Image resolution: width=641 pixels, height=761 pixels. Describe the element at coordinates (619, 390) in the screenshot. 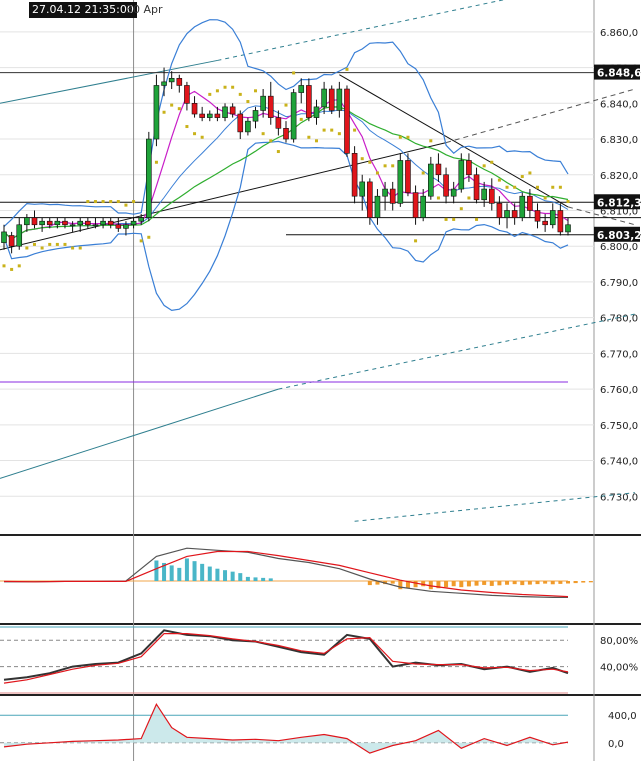

I see `price-tick-label: 6.760,0` at that location.